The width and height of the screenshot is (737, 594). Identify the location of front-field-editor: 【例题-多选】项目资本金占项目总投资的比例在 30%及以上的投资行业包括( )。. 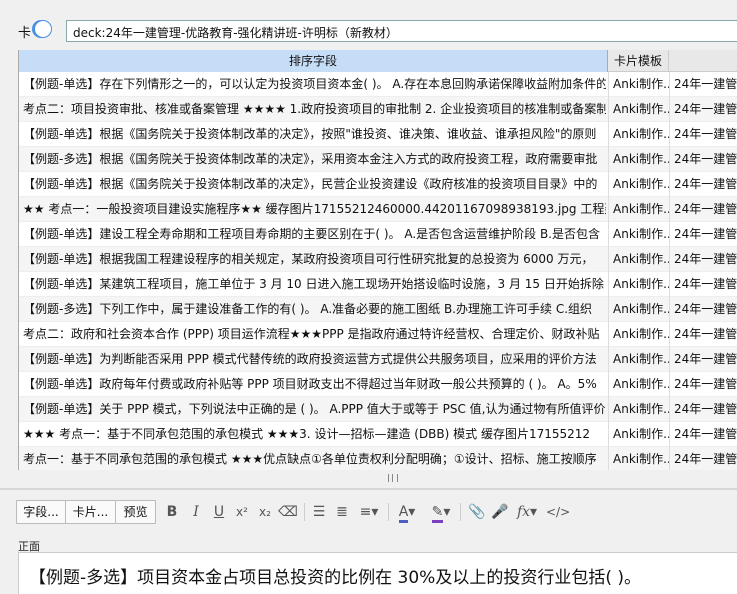
(377, 573).